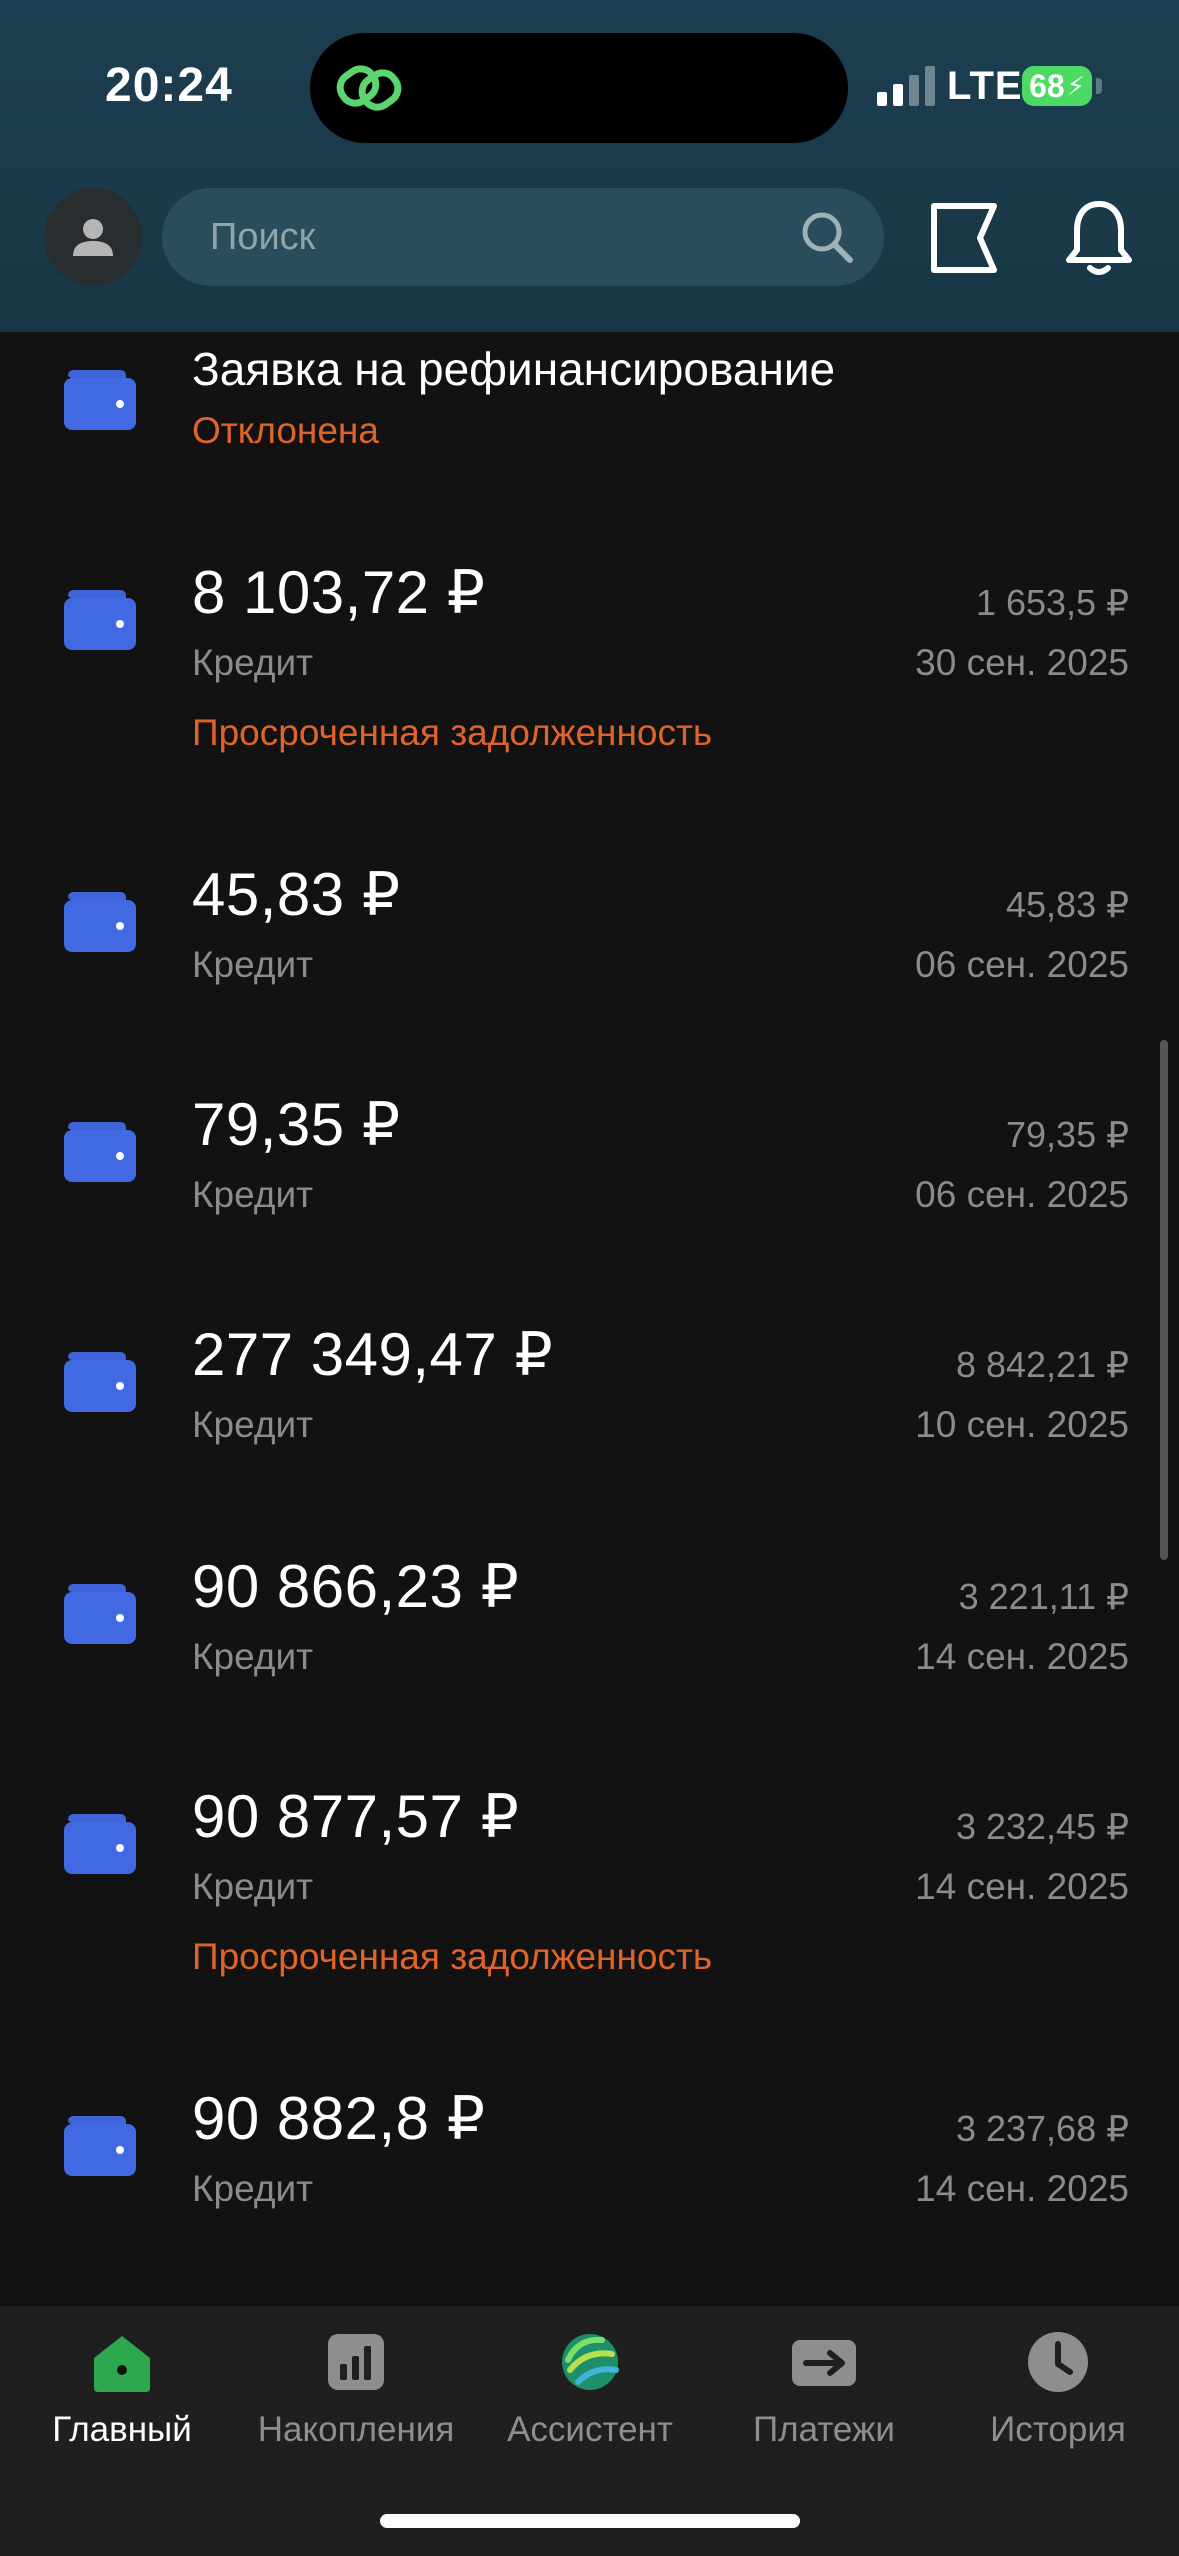  I want to click on home-indicator, so click(590, 2521).